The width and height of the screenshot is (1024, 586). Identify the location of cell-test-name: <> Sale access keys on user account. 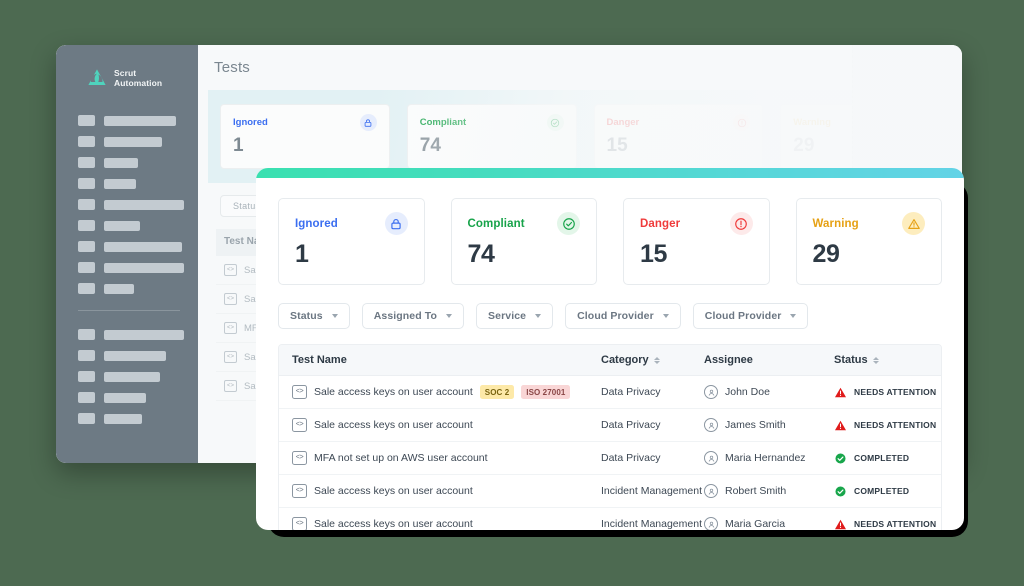
(440, 491).